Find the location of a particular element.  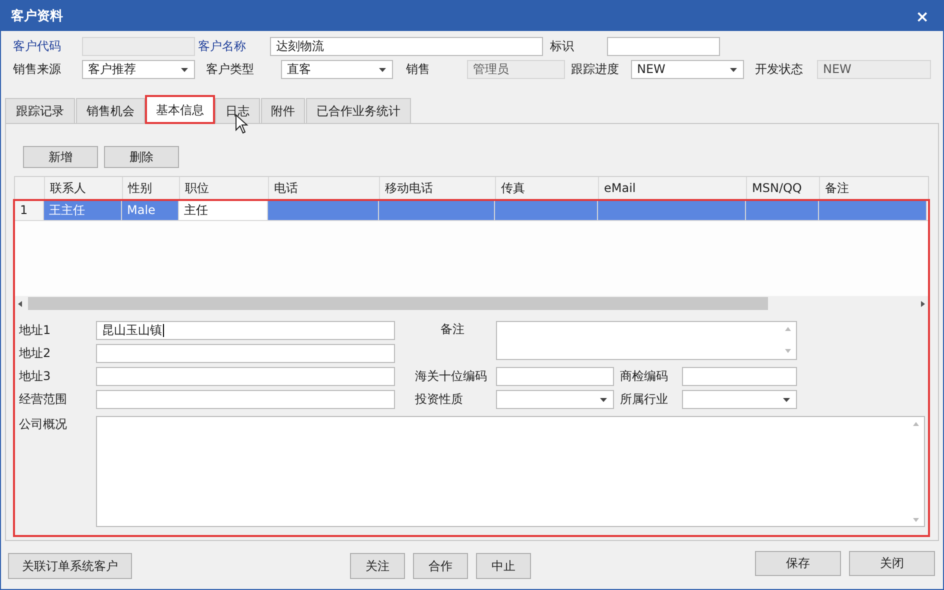

table-cell: 王主任 is located at coordinates (83, 210).